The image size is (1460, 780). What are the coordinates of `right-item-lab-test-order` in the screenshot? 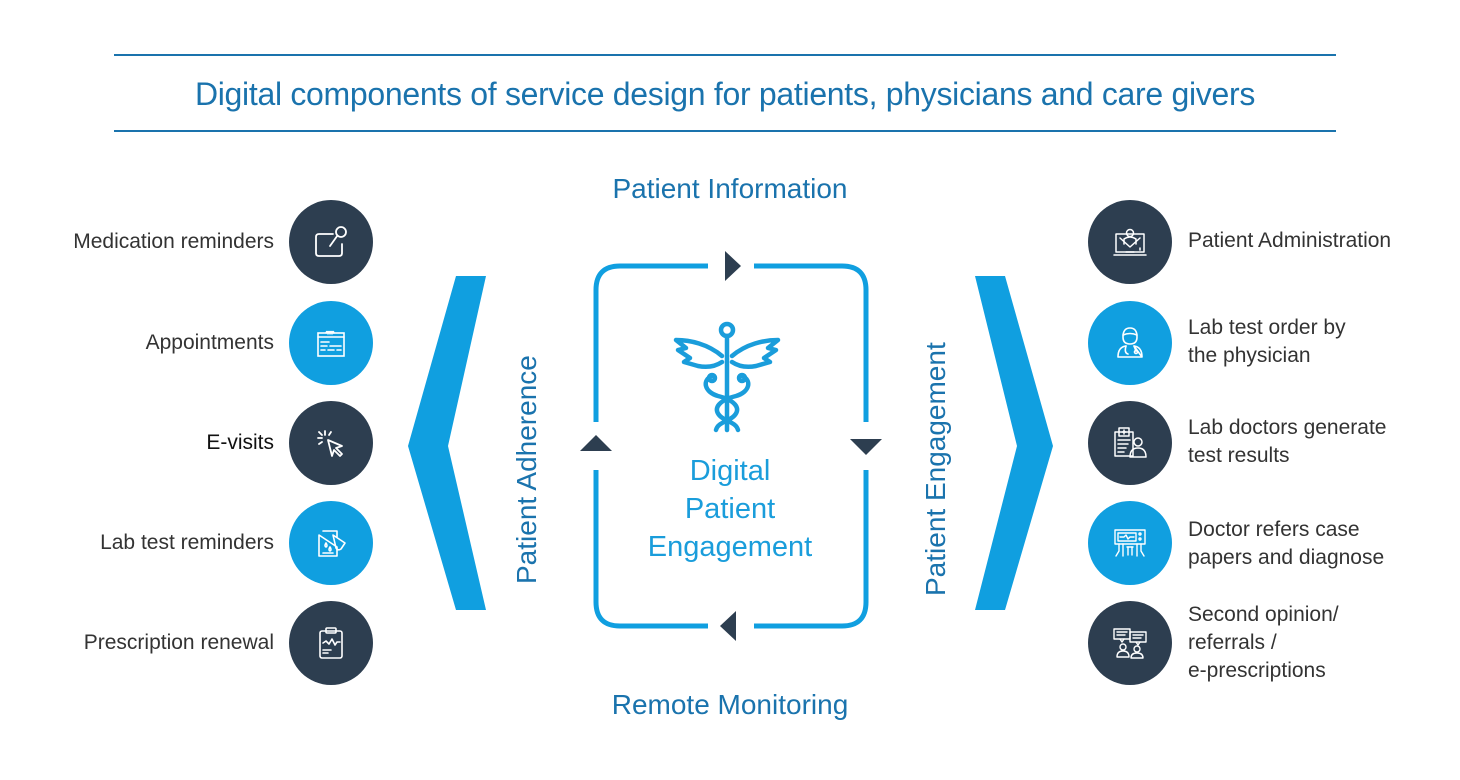 It's located at (1130, 343).